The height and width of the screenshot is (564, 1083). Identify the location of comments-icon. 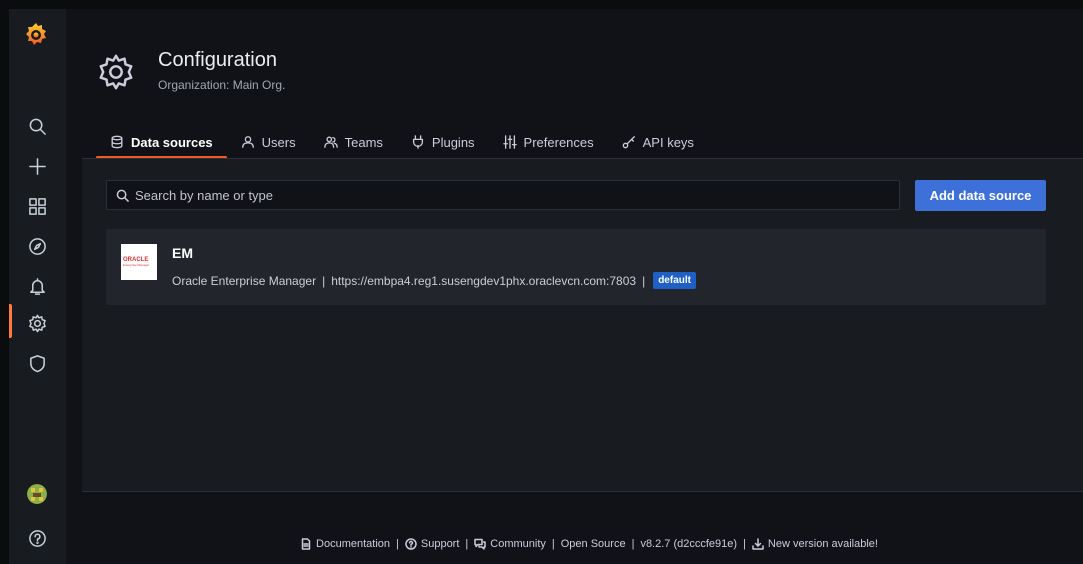
(480, 544).